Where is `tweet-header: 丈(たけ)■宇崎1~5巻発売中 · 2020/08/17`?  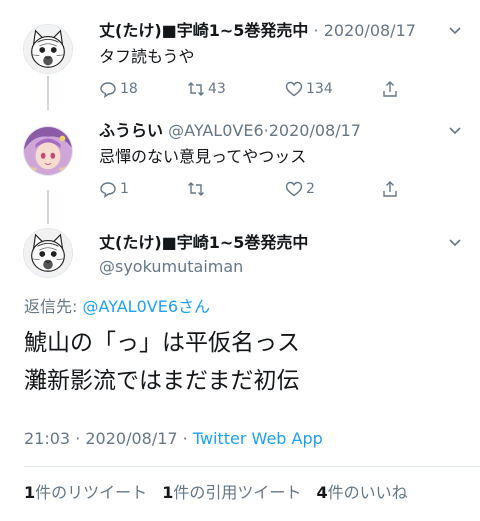
tweet-header: 丈(たけ)■宇崎1~5巻発売中 · 2020/08/17 is located at coordinates (257, 31).